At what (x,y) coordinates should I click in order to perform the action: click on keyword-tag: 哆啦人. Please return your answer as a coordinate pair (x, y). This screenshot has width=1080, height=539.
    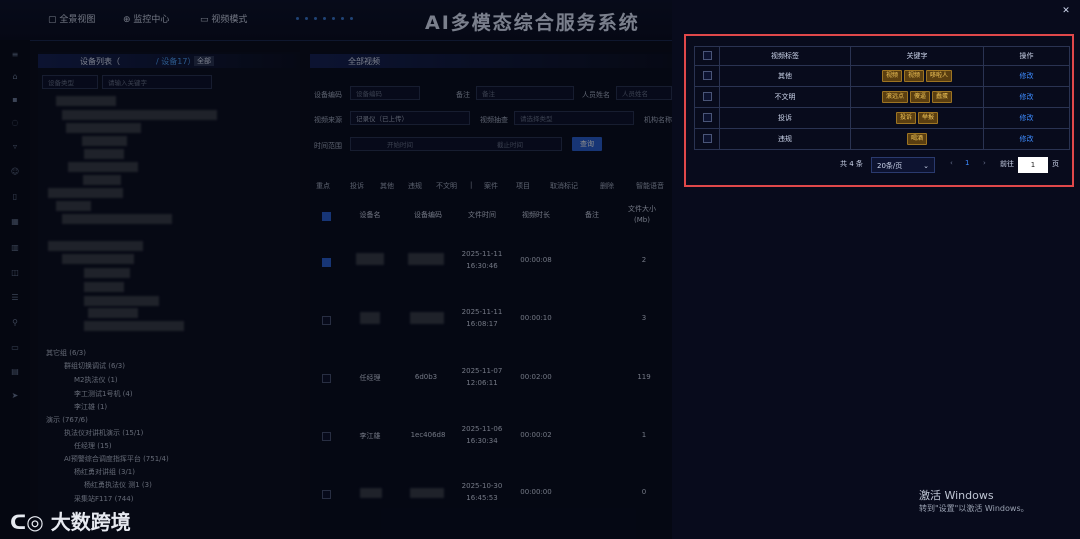
    Looking at the image, I should click on (939, 76).